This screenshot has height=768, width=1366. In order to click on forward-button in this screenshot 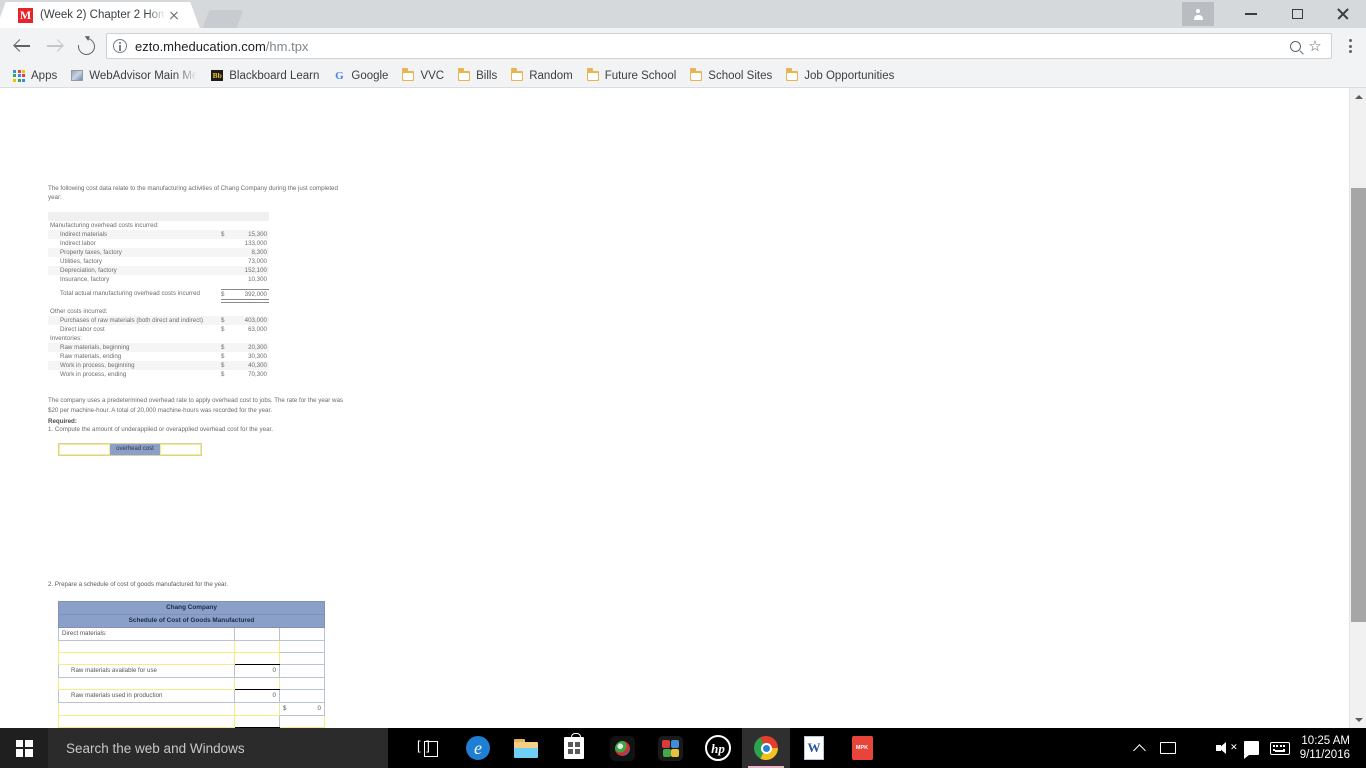, I will do `click(54, 46)`.